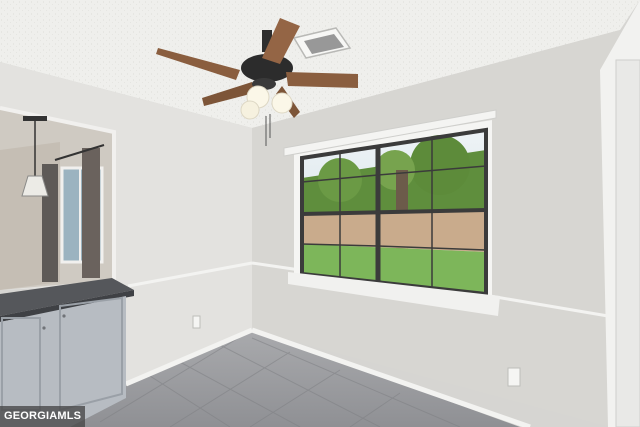 The image size is (640, 427). I want to click on closet-door, so click(627, 243).